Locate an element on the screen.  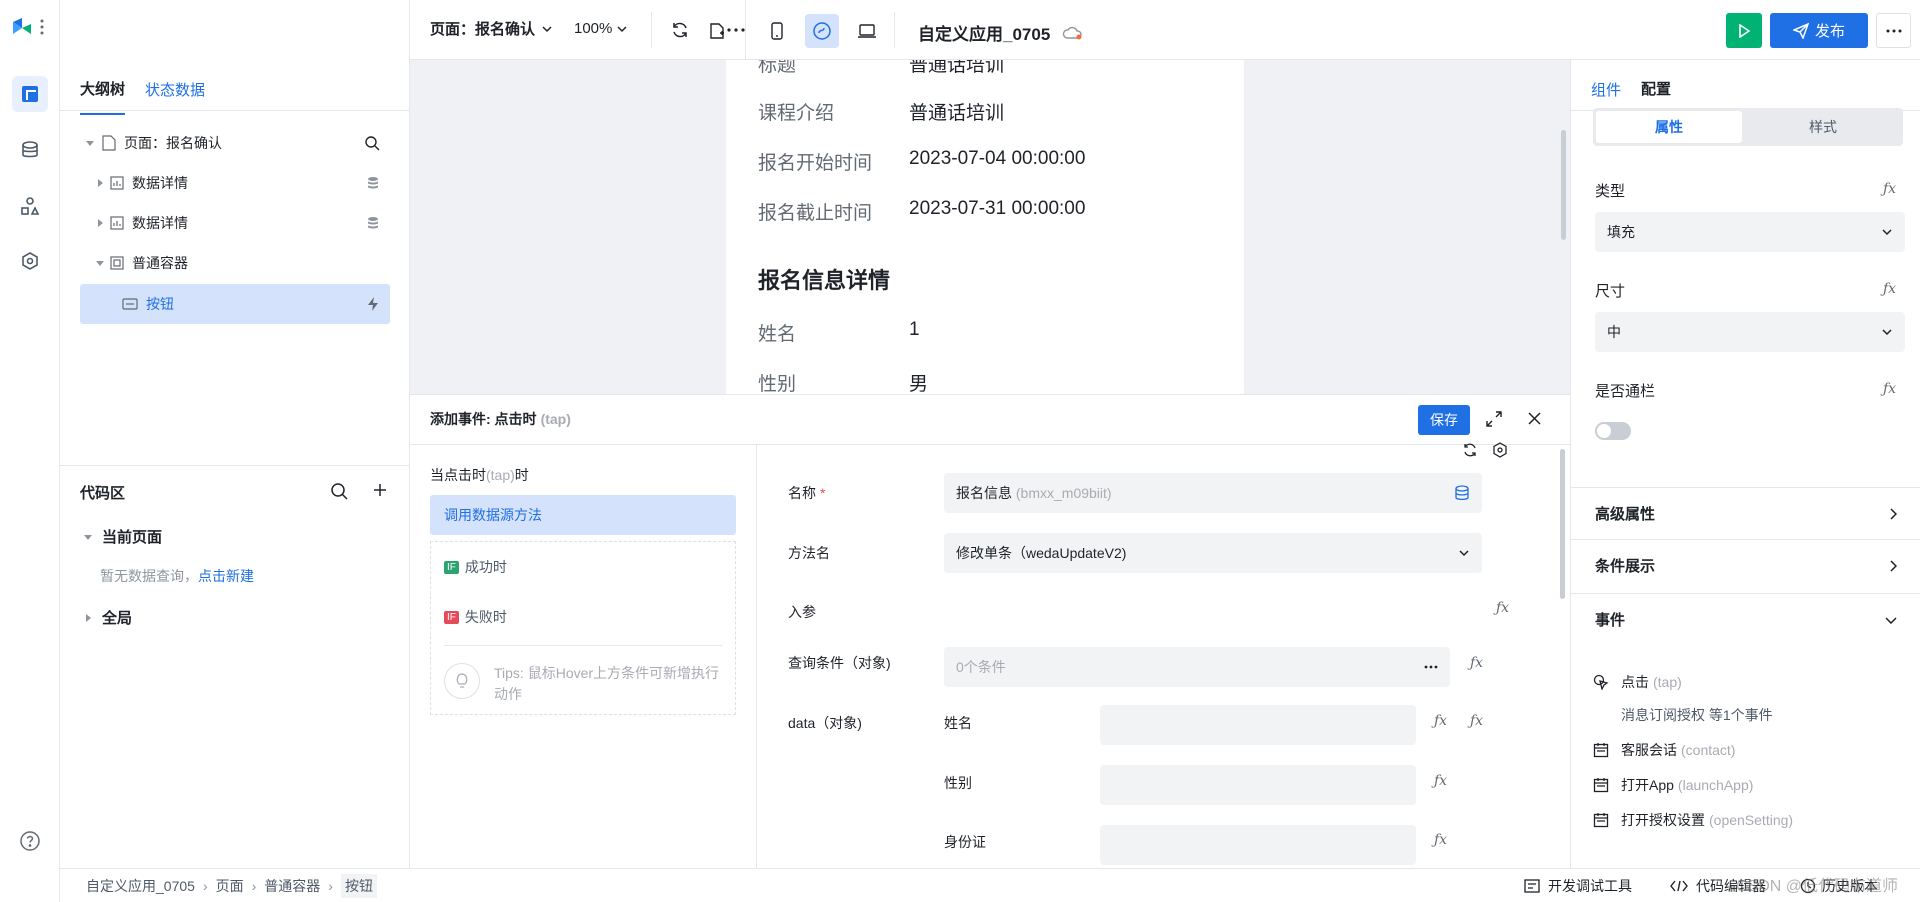
components-icon is located at coordinates (30, 206).